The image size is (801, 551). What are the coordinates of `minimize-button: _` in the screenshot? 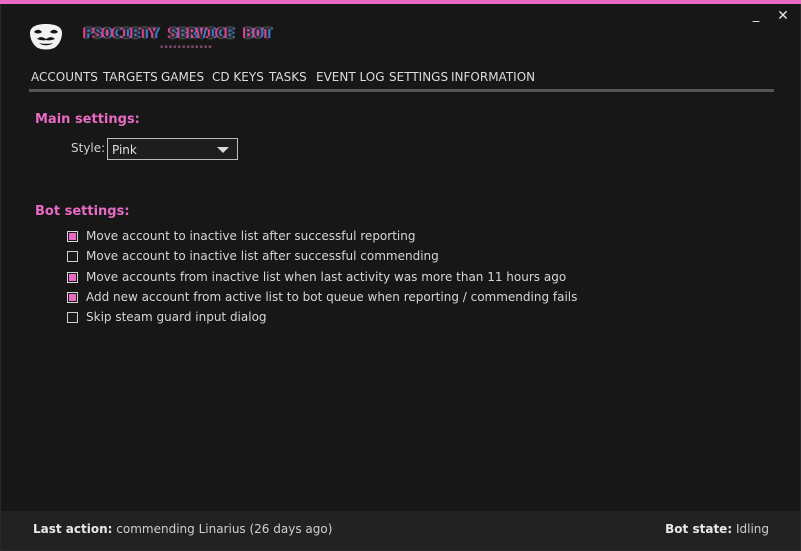 It's located at (756, 16).